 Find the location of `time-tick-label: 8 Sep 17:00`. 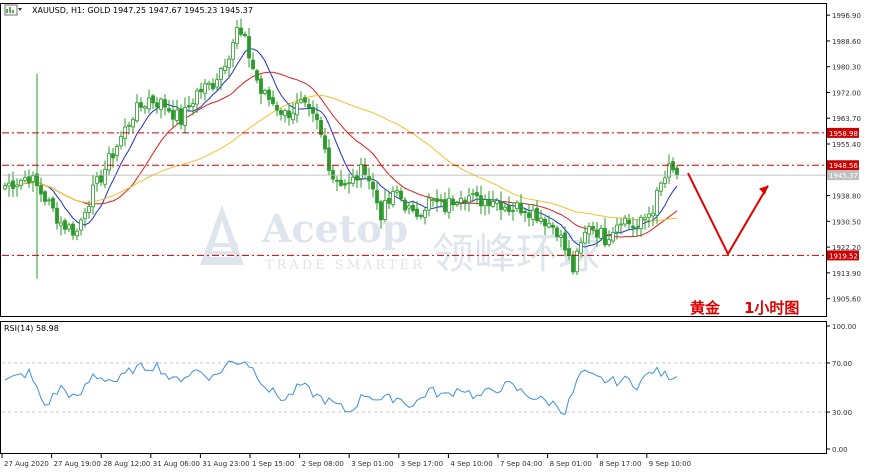

time-tick-label: 8 Sep 17:00 is located at coordinates (620, 464).